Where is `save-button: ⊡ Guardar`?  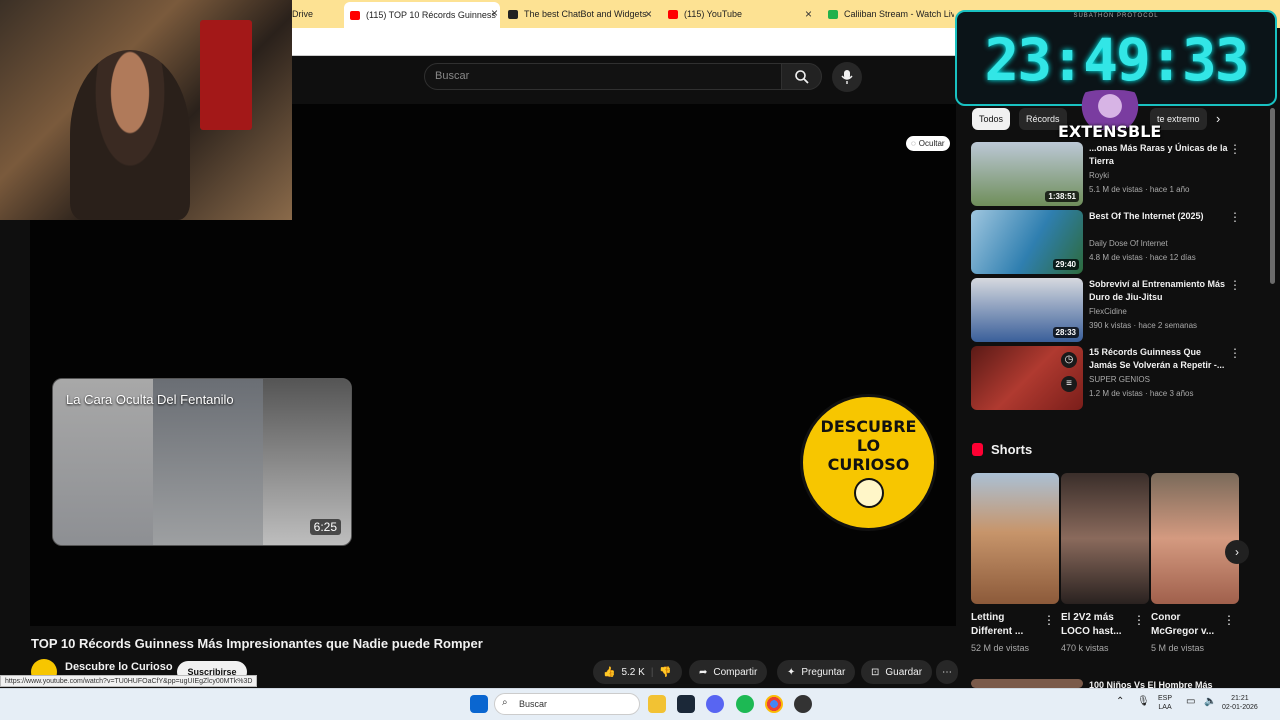
save-button: ⊡ Guardar is located at coordinates (897, 672).